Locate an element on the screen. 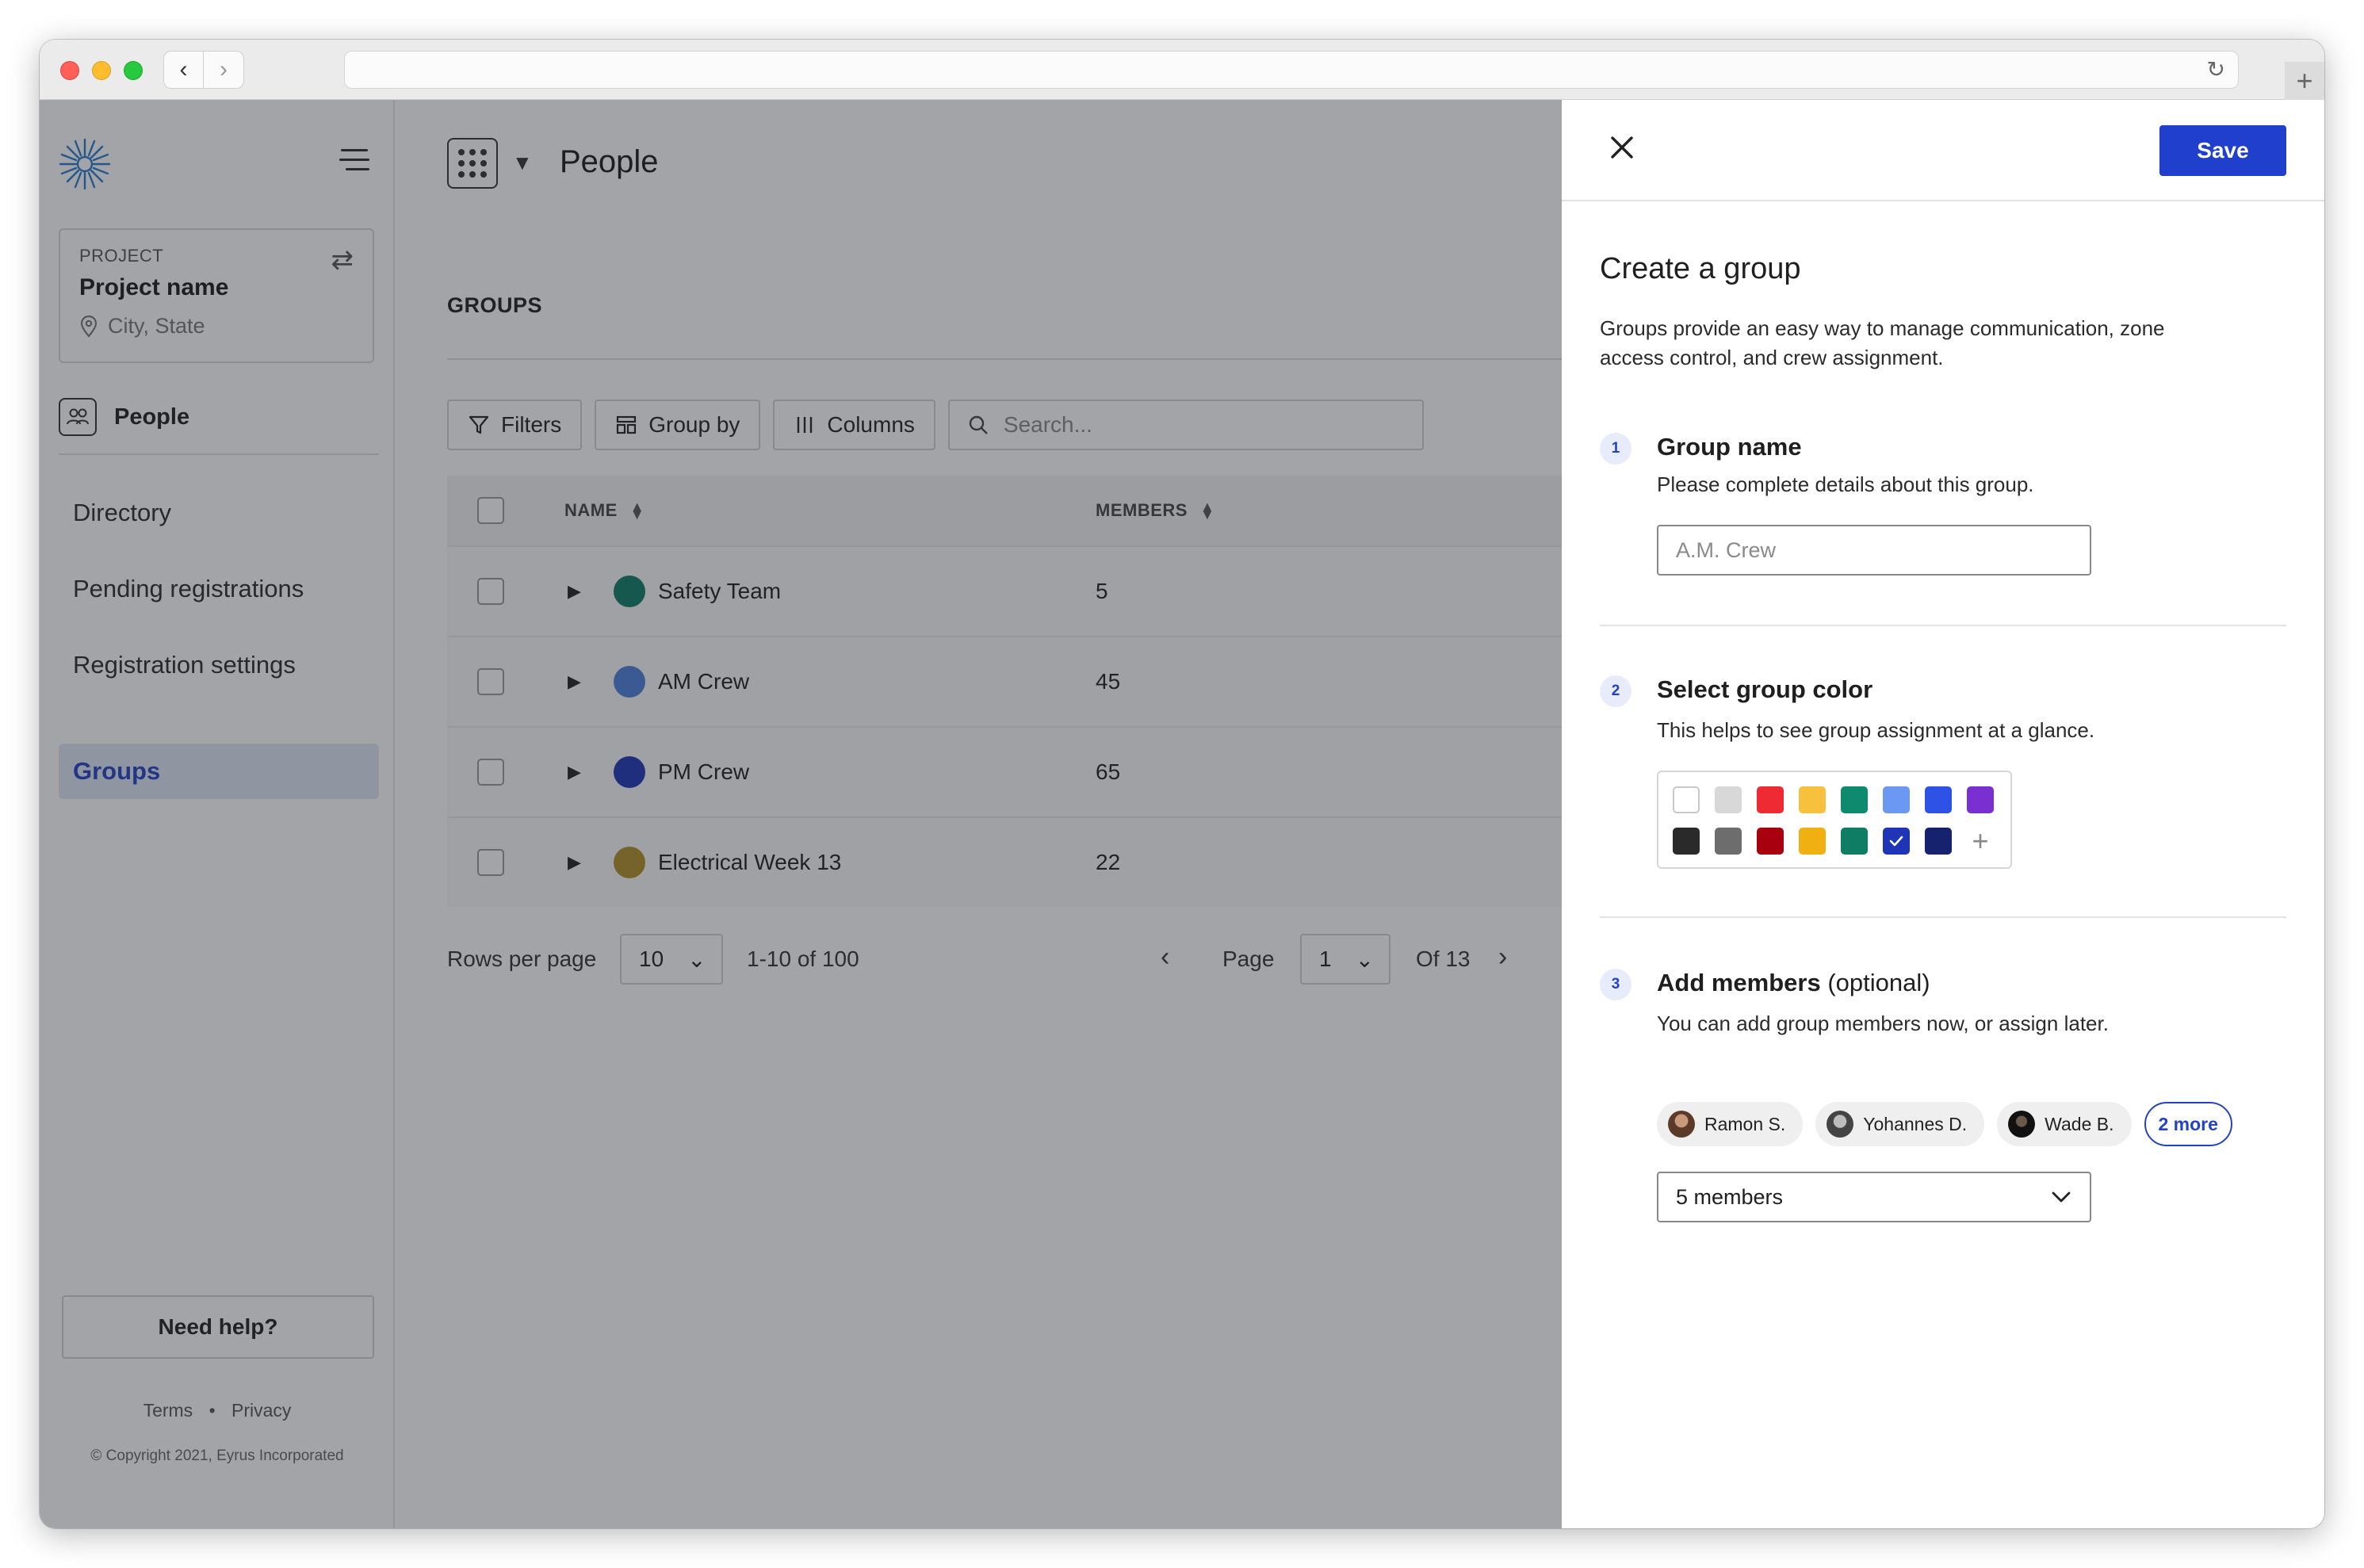 Image resolution: width=2364 pixels, height=1568 pixels. color-swatch-amber is located at coordinates (1812, 841).